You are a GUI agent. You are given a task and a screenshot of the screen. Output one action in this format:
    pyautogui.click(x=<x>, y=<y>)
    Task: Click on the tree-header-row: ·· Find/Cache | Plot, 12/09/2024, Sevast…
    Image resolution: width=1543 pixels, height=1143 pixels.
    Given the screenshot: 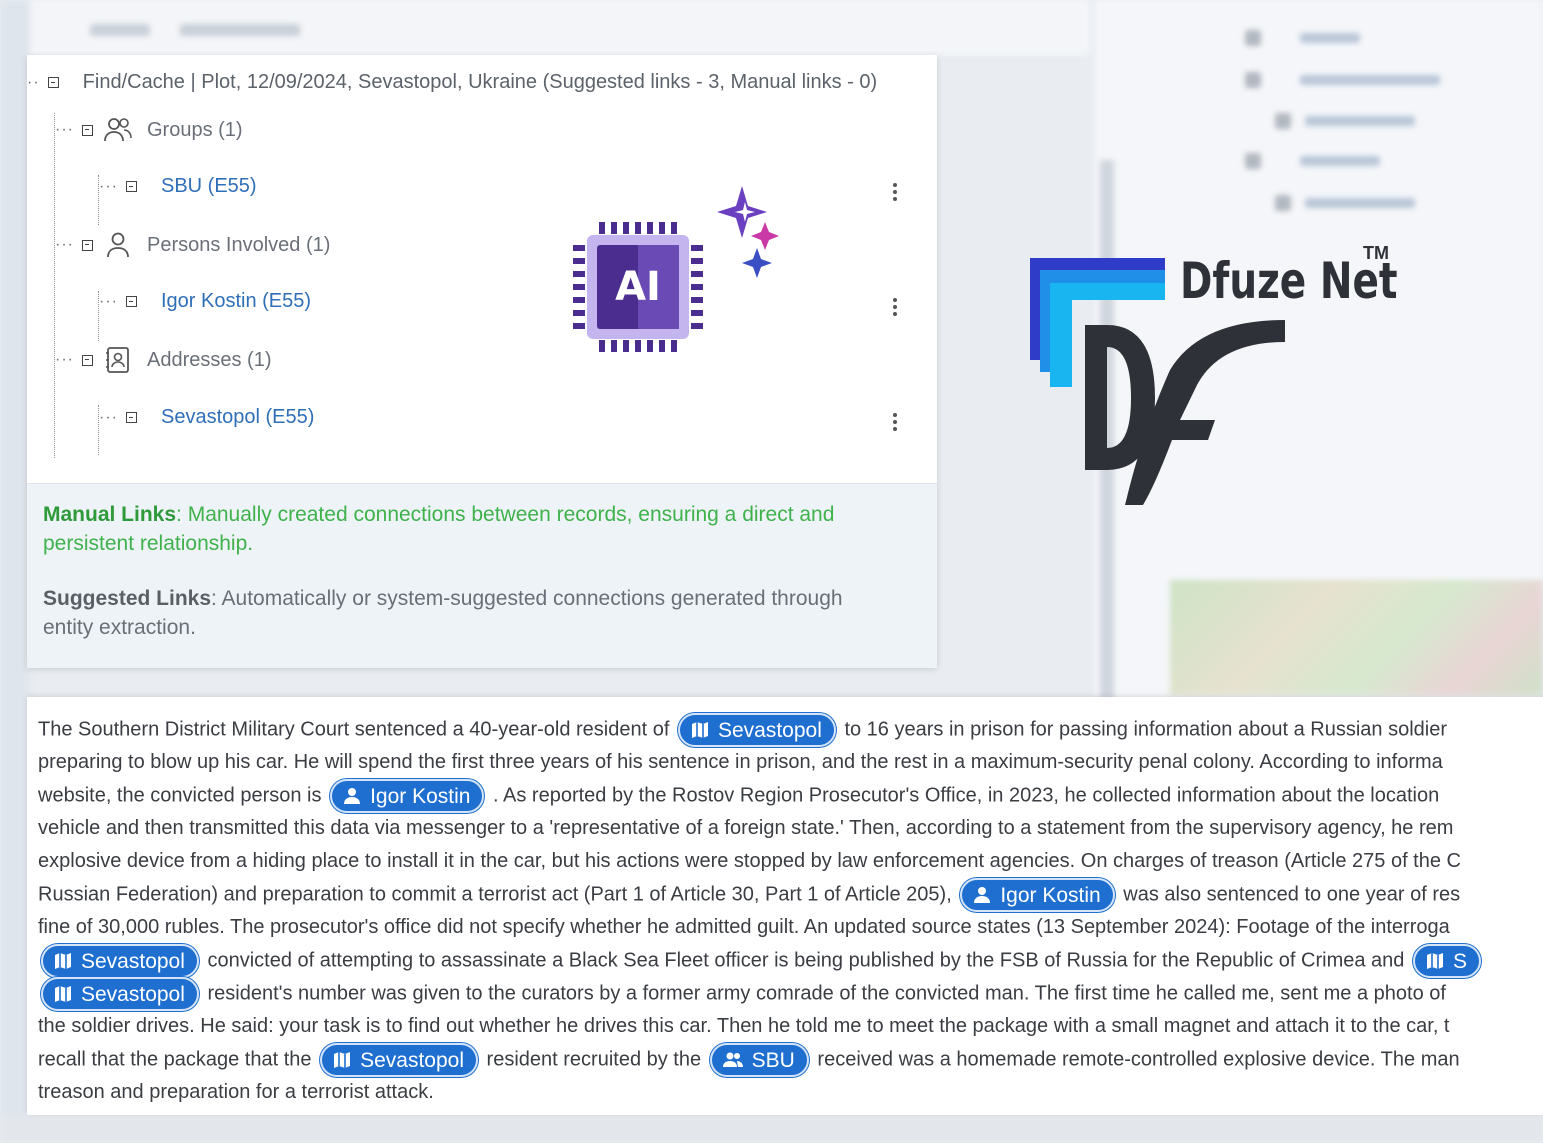 What is the action you would take?
    pyautogui.click(x=452, y=82)
    